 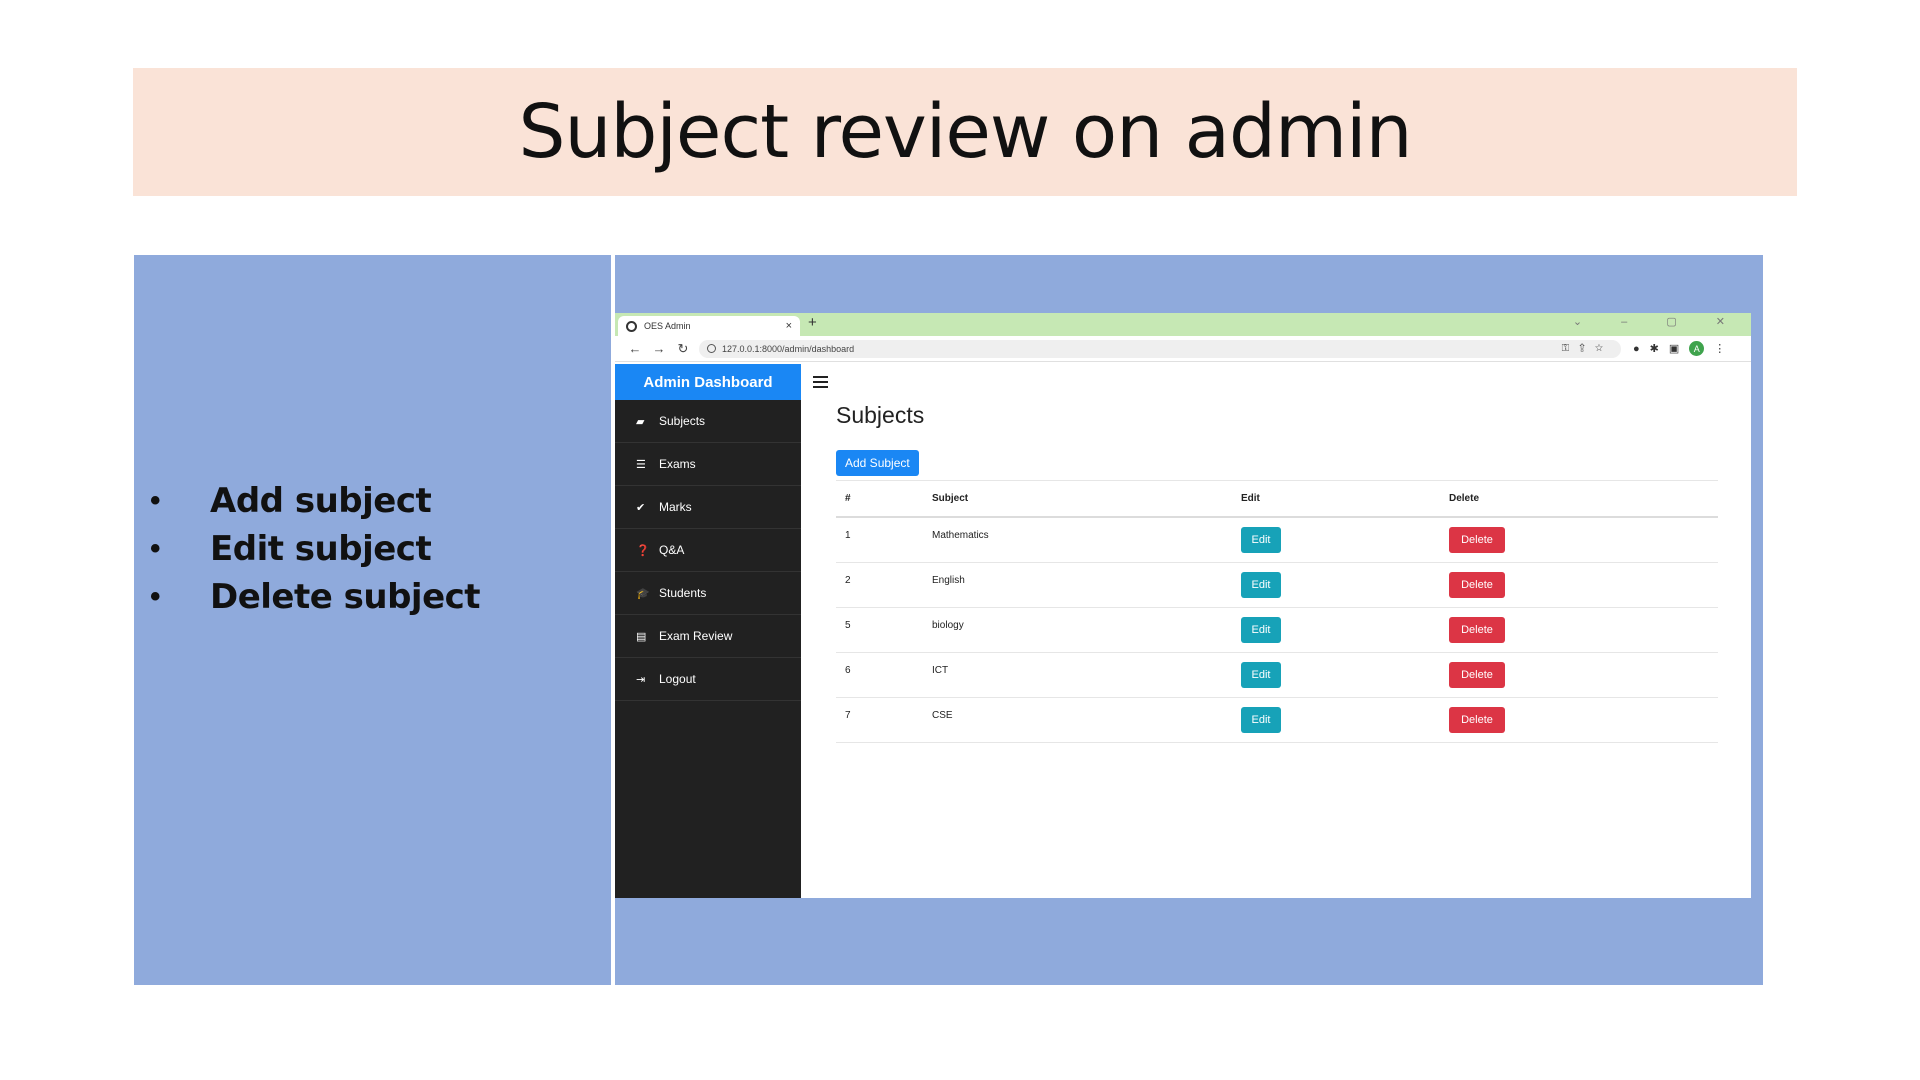 What do you see at coordinates (1183, 324) in the screenshot?
I see `tab-bar: OES Admin × + ⌄ – ▢ ✕` at bounding box center [1183, 324].